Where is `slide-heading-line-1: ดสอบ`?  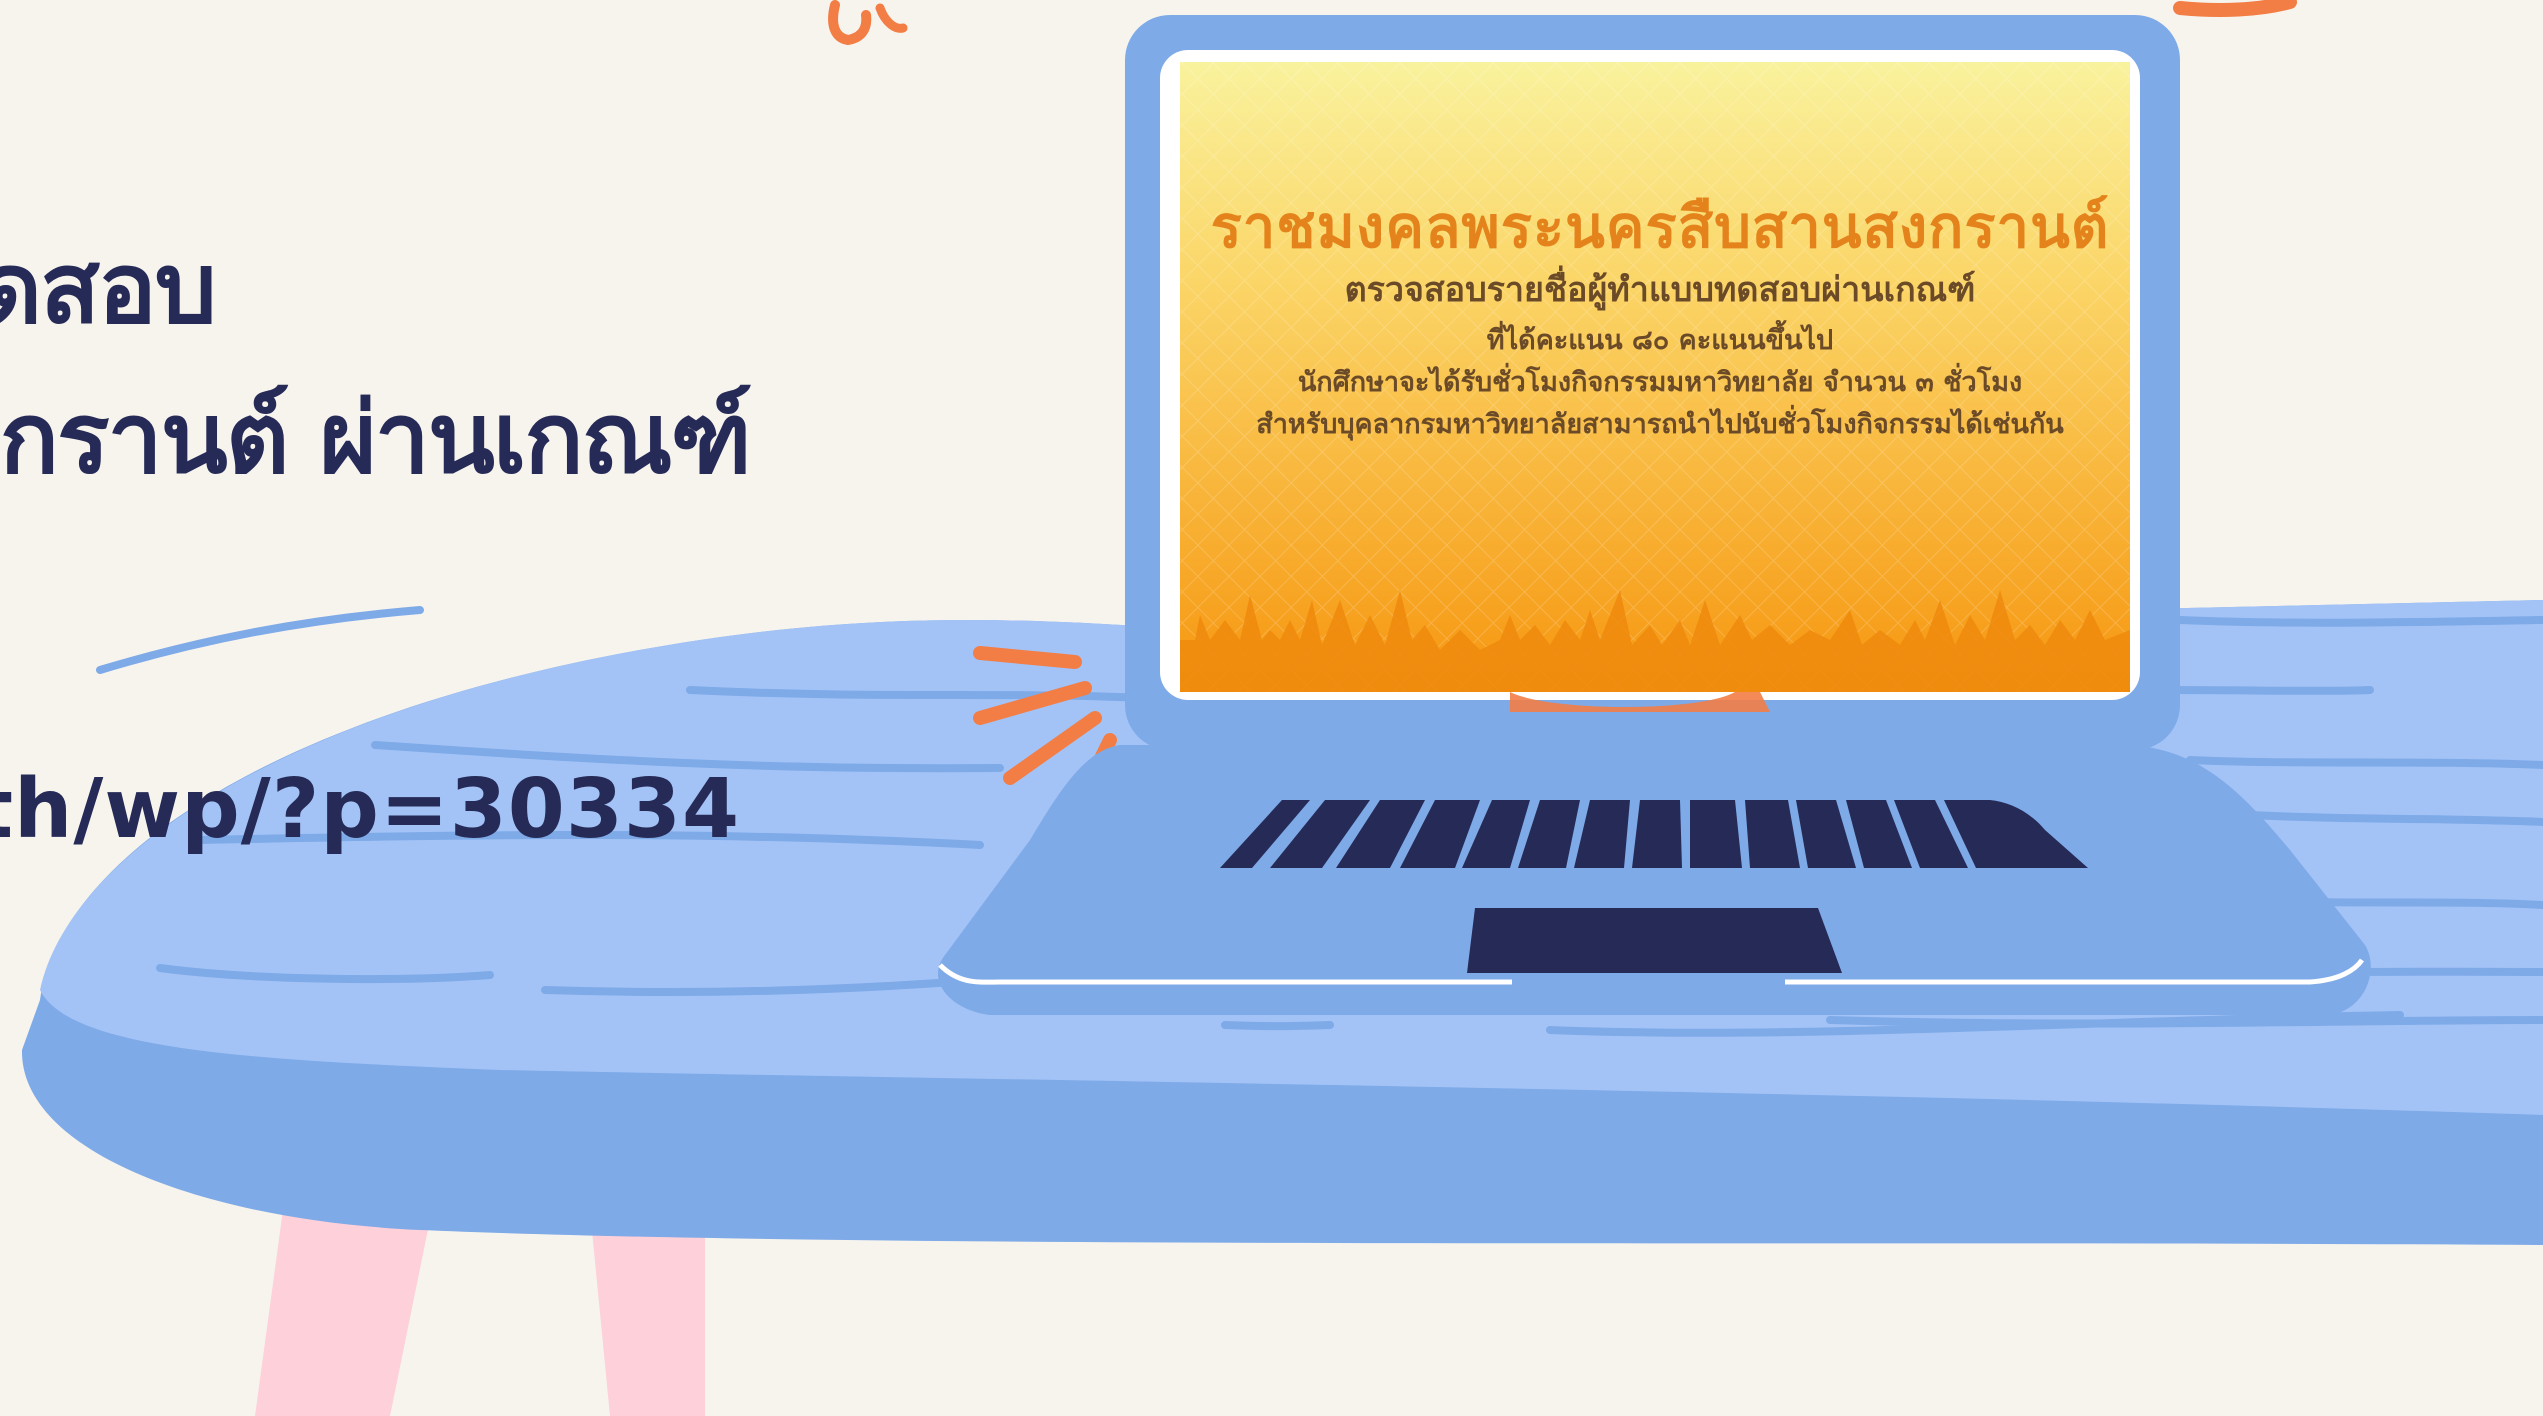
slide-heading-line-1: ดสอบ is located at coordinates (108, 289).